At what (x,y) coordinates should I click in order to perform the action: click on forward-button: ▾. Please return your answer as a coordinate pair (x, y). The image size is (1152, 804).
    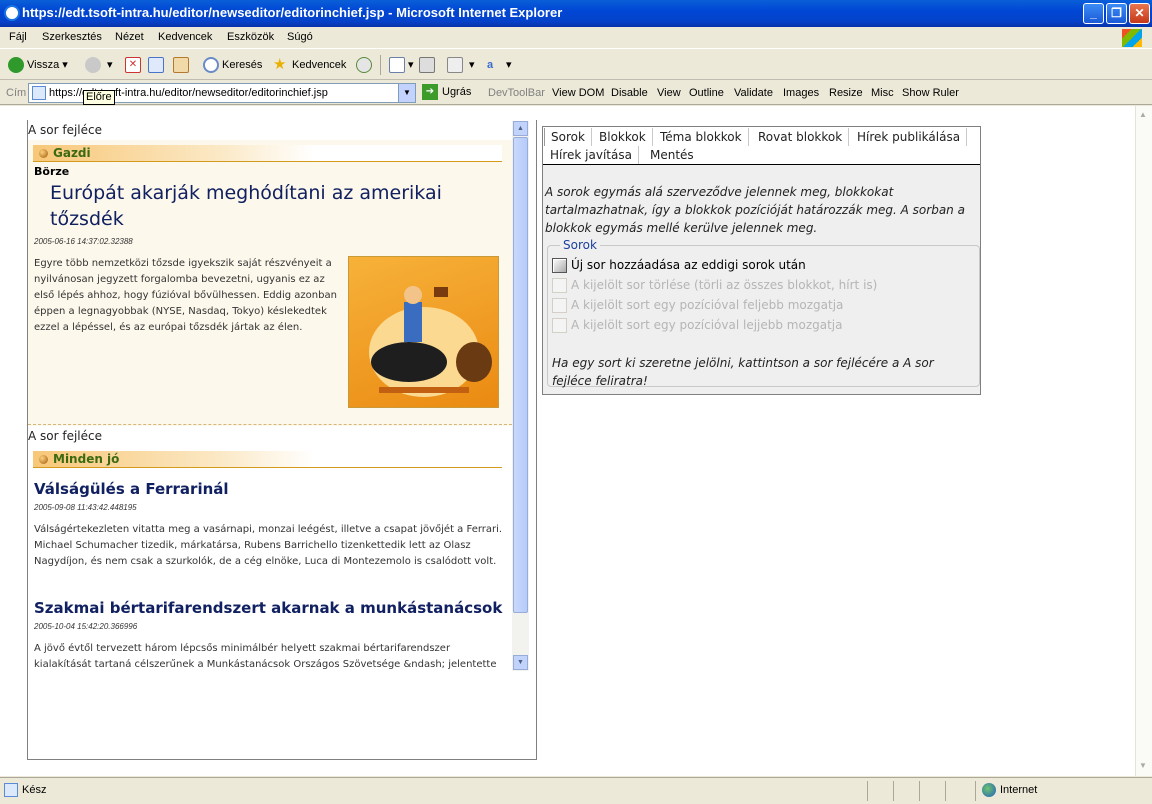
    Looking at the image, I should click on (99, 65).